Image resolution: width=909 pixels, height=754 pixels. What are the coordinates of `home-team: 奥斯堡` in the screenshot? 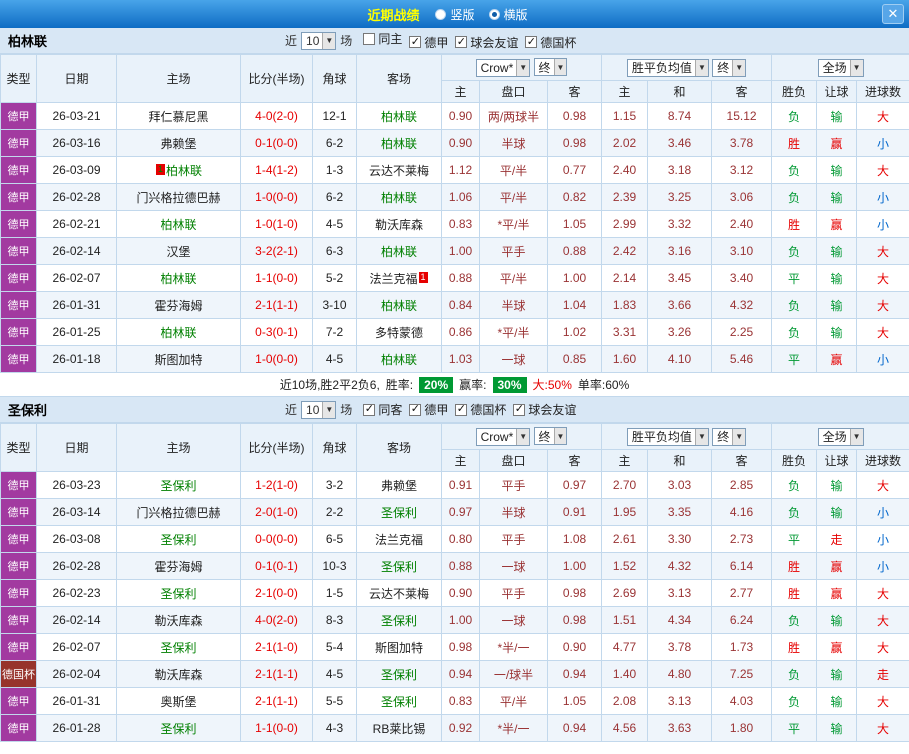 It's located at (178, 701).